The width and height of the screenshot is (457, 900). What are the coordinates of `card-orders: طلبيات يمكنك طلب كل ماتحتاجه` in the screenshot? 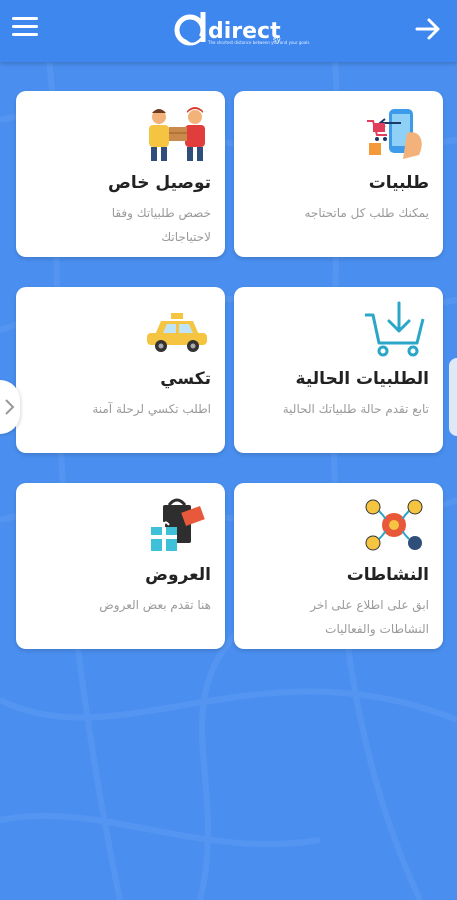 It's located at (338, 174).